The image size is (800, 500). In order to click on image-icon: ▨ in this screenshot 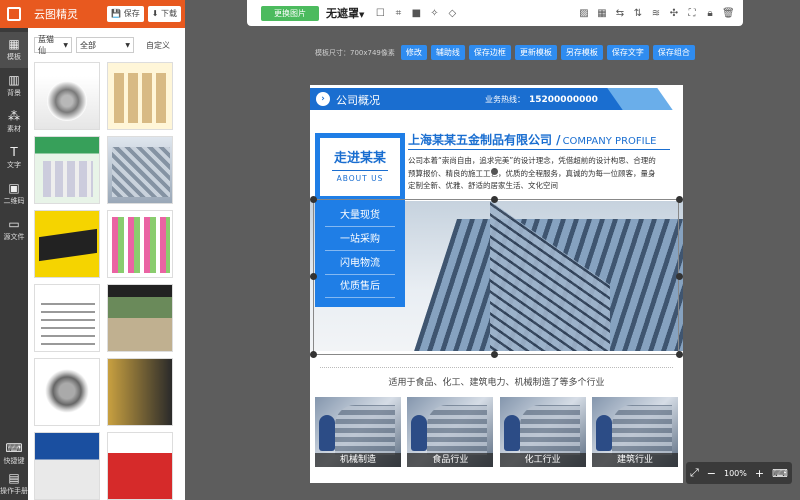, I will do `click(584, 13)`.